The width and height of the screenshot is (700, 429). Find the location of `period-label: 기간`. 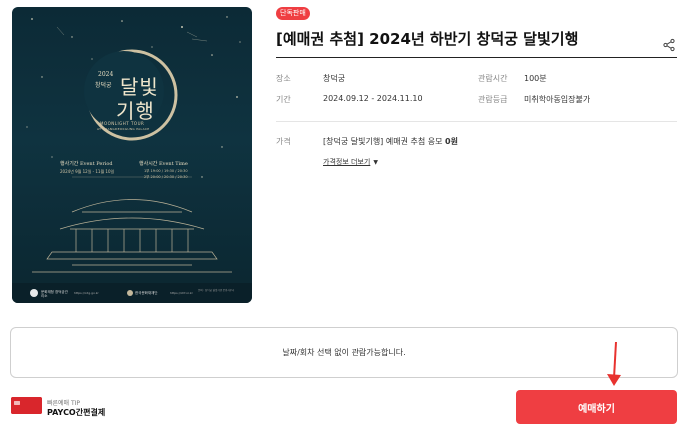

period-label: 기간 is located at coordinates (283, 99).